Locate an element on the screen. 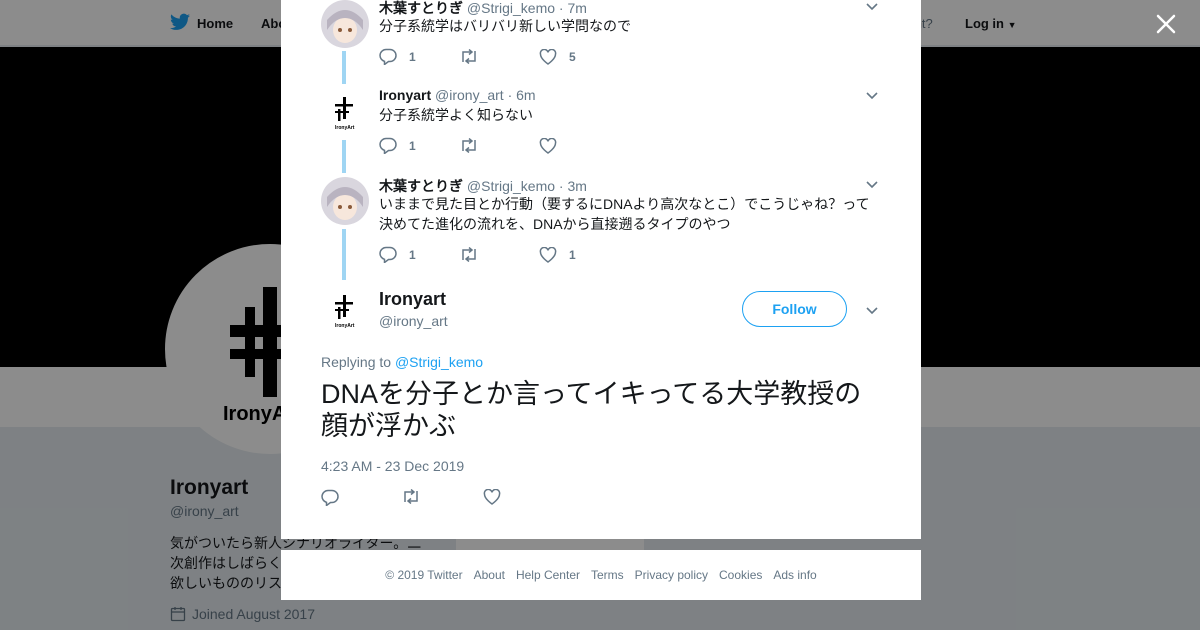 Image resolution: width=1200 pixels, height=630 pixels. tweet-time: · 7m is located at coordinates (573, 8).